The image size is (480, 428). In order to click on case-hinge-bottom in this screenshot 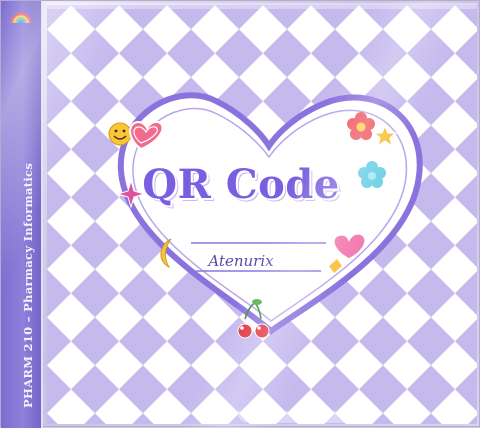, I will do `click(297, 417)`.